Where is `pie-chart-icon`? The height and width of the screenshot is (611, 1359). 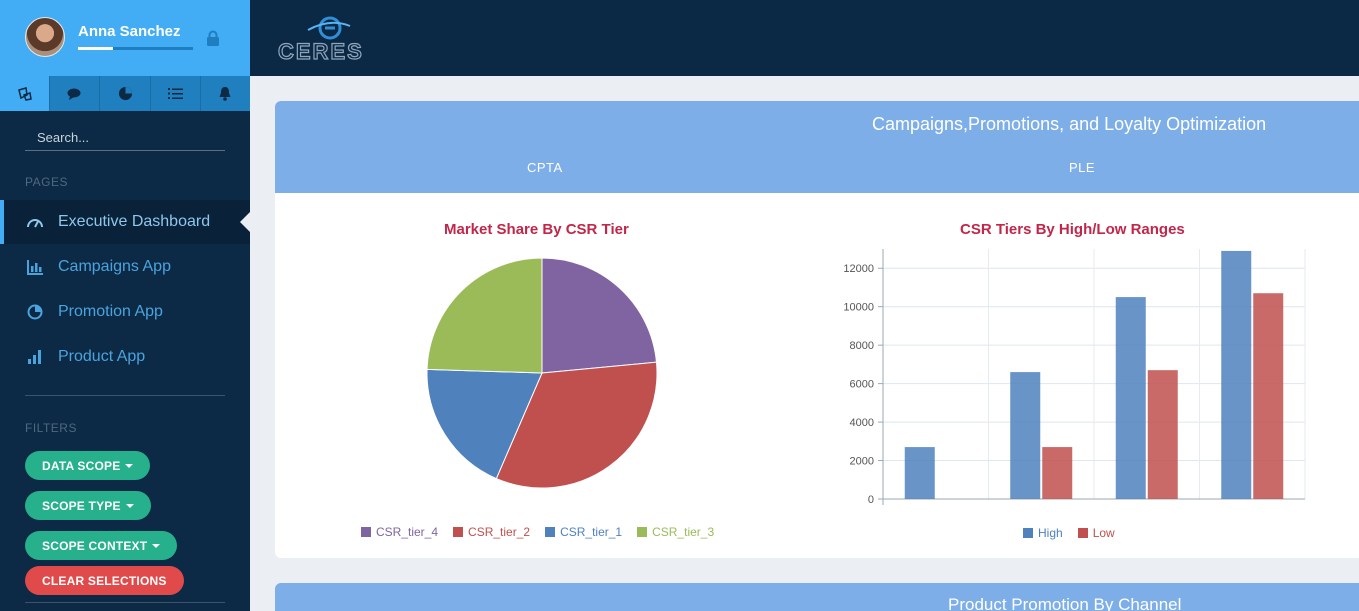 pie-chart-icon is located at coordinates (35, 312).